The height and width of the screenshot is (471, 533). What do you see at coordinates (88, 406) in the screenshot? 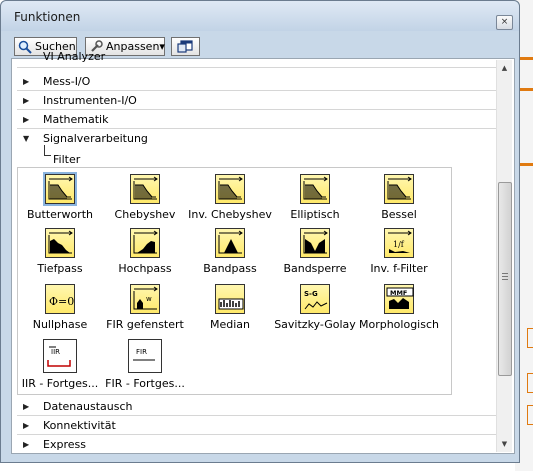
I see `category-label: Datenaustausch` at bounding box center [88, 406].